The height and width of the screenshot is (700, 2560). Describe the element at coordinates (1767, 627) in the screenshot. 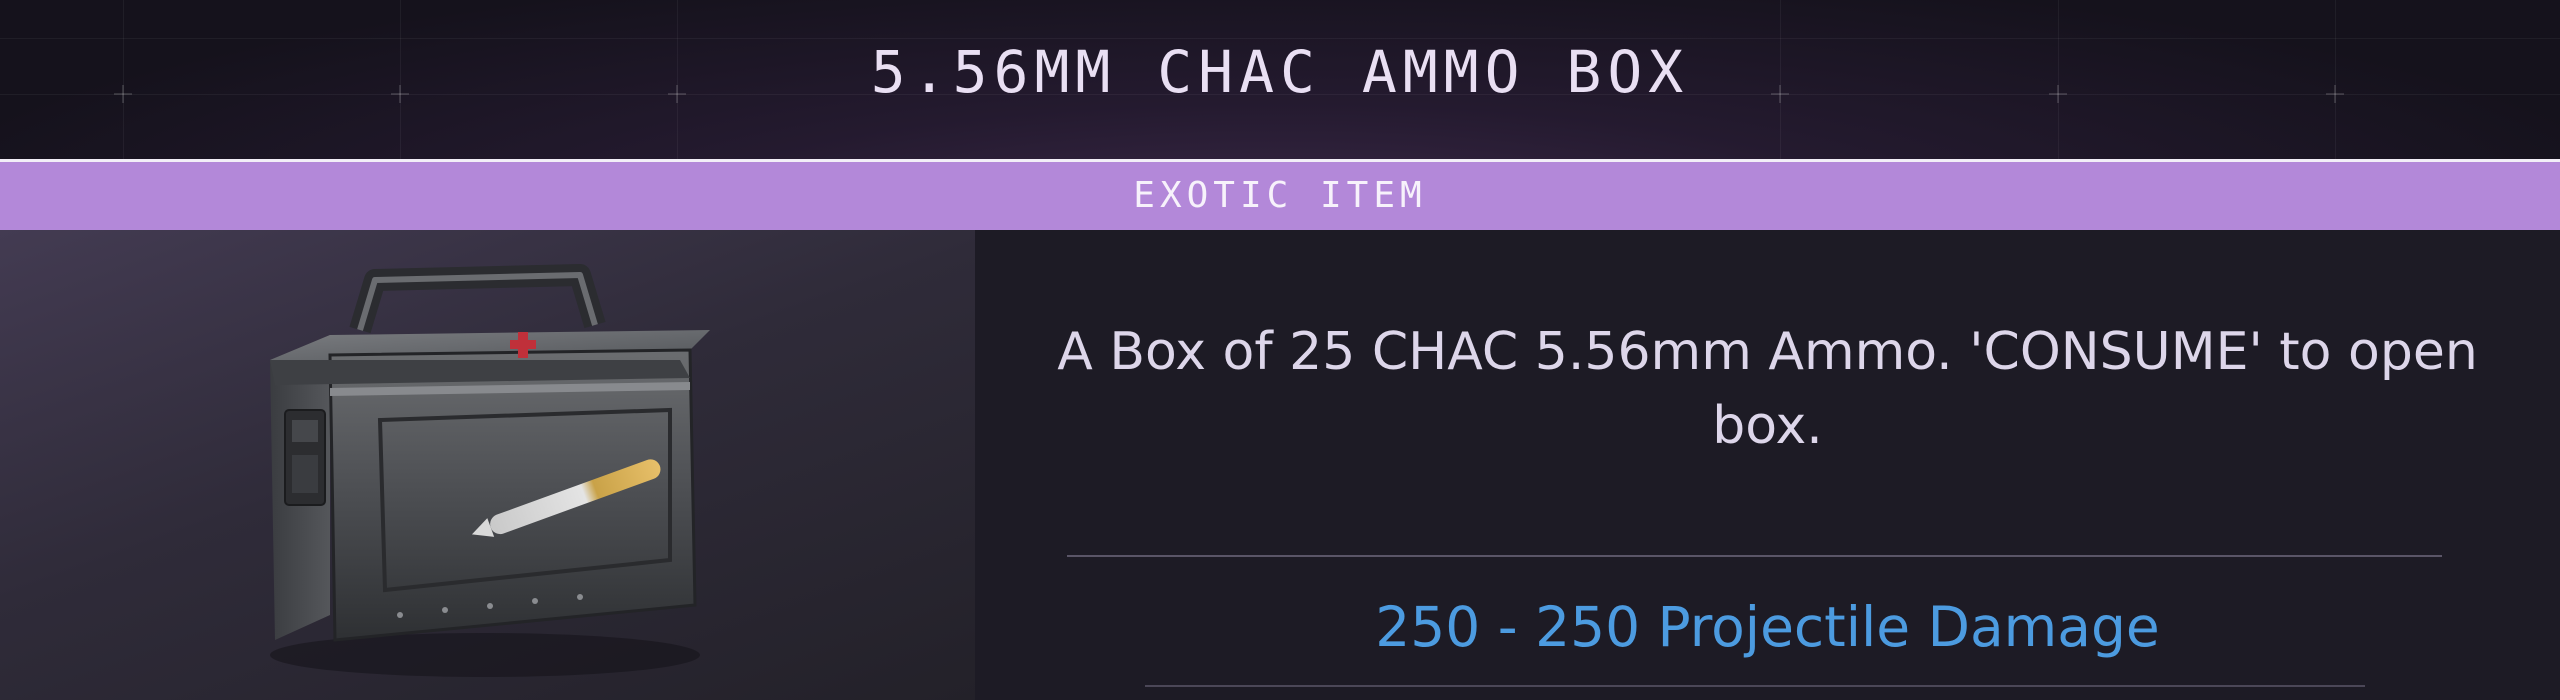

I see `stat-projectile-damage: 250 - 250 Projectile Damage` at that location.